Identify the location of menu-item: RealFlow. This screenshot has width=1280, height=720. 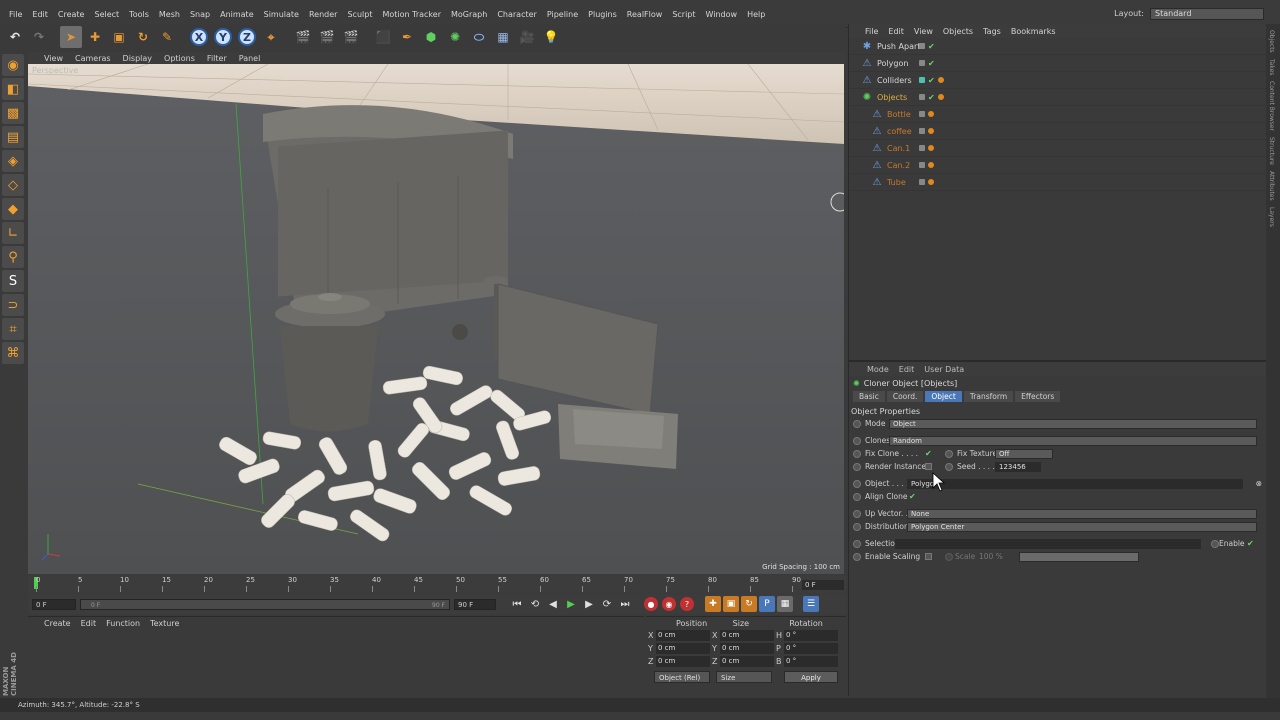
(645, 14).